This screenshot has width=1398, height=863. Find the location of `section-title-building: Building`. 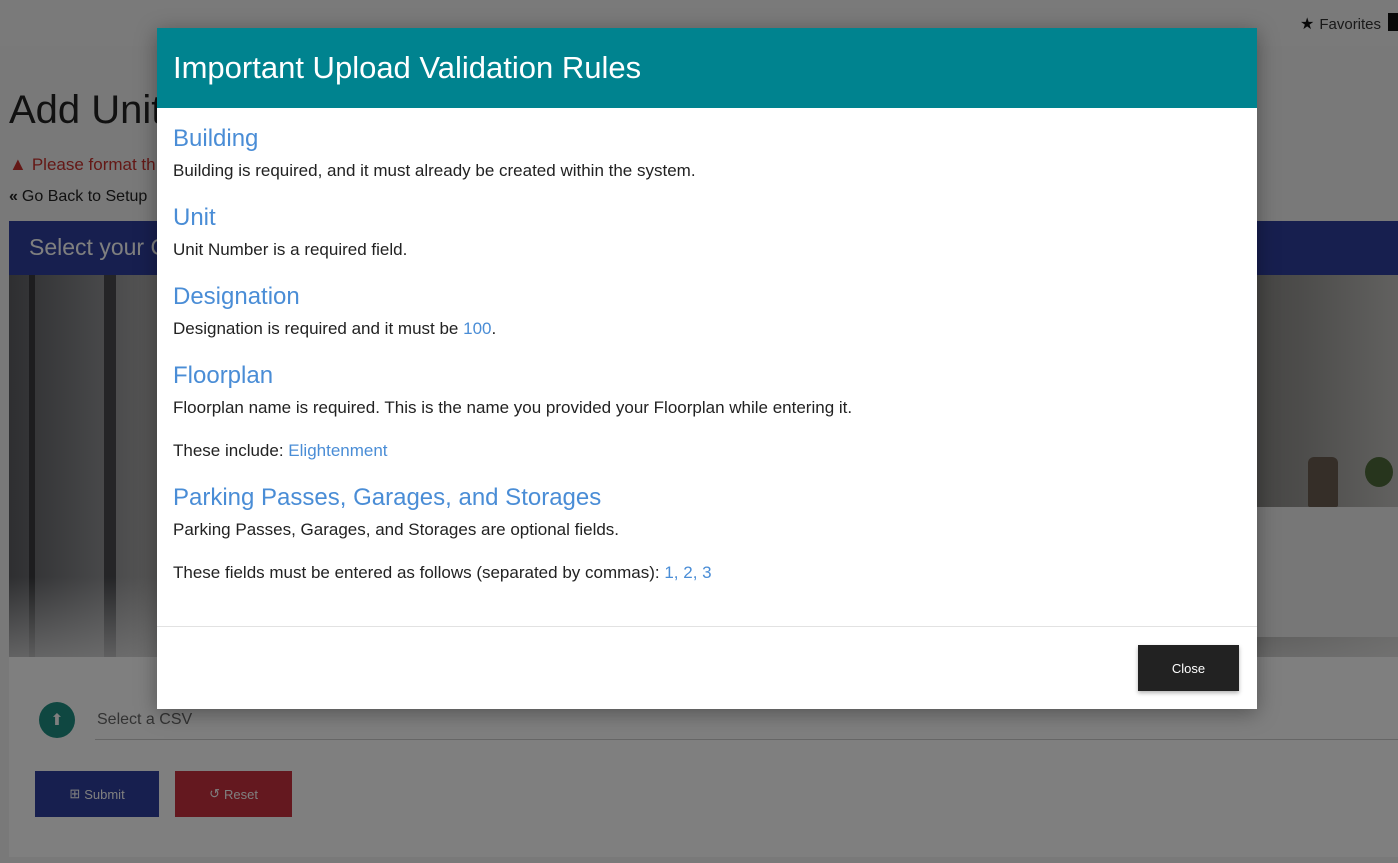

section-title-building: Building is located at coordinates (216, 138).